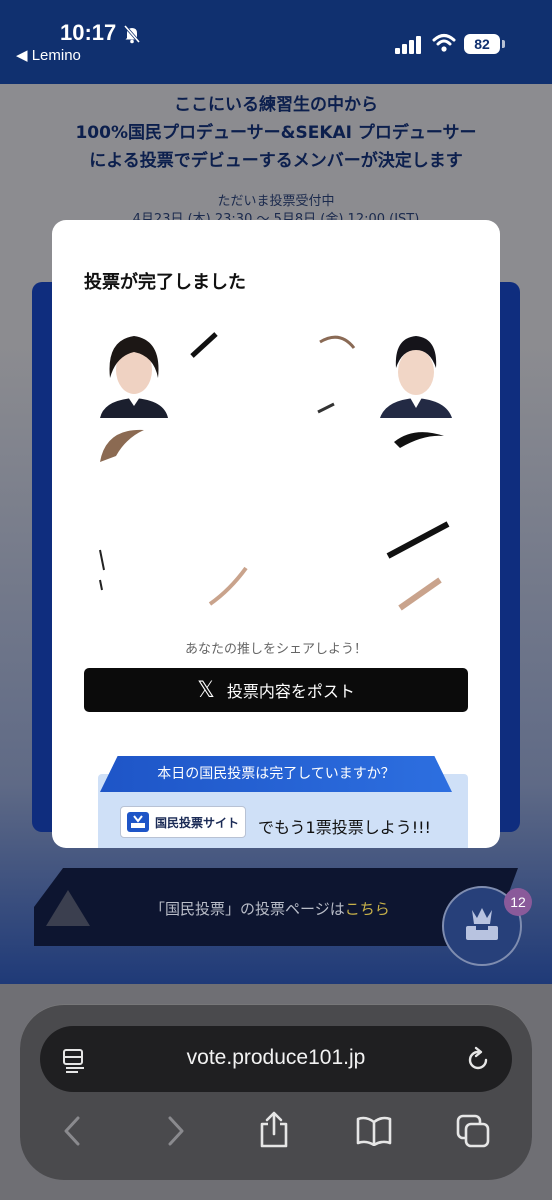 Image resolution: width=552 pixels, height=1200 pixels. I want to click on battery-tip, so click(503, 44).